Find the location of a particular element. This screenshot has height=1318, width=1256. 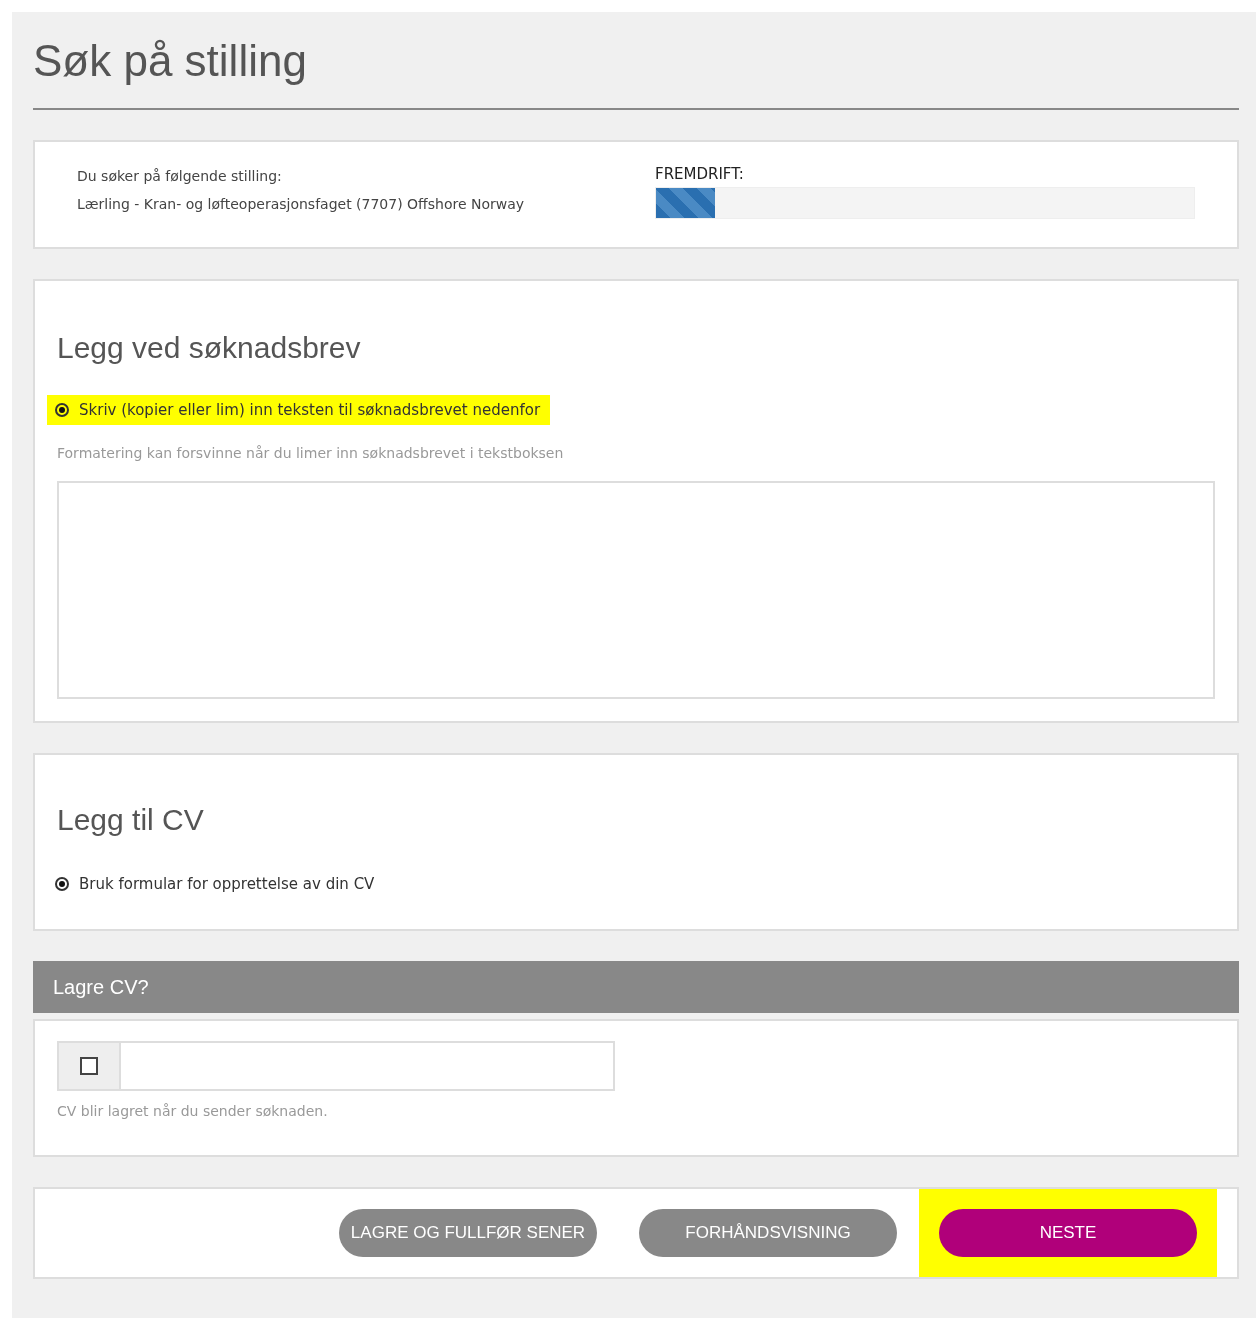

action-button: LAGRE OG FULLFØR SENER is located at coordinates (468, 1233).